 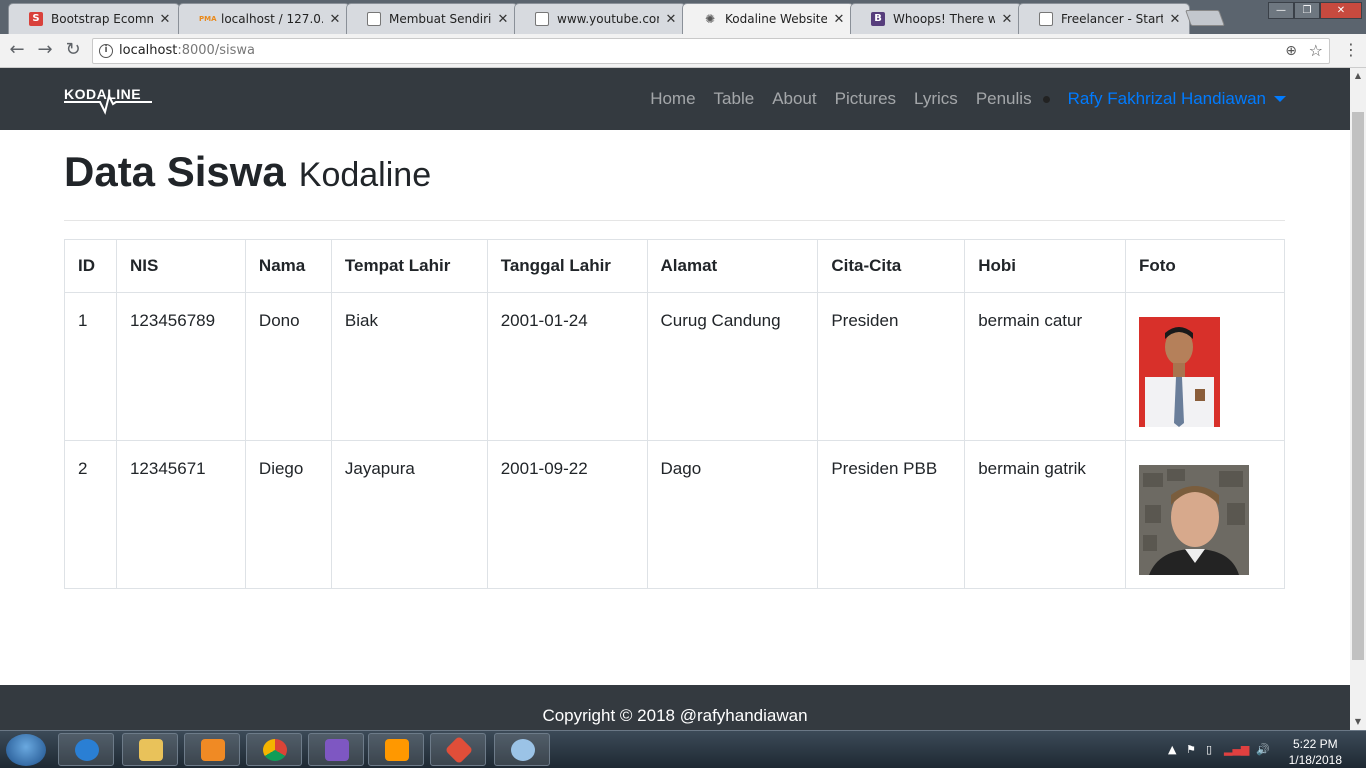 I want to click on close-window-button: ✕, so click(x=1341, y=10).